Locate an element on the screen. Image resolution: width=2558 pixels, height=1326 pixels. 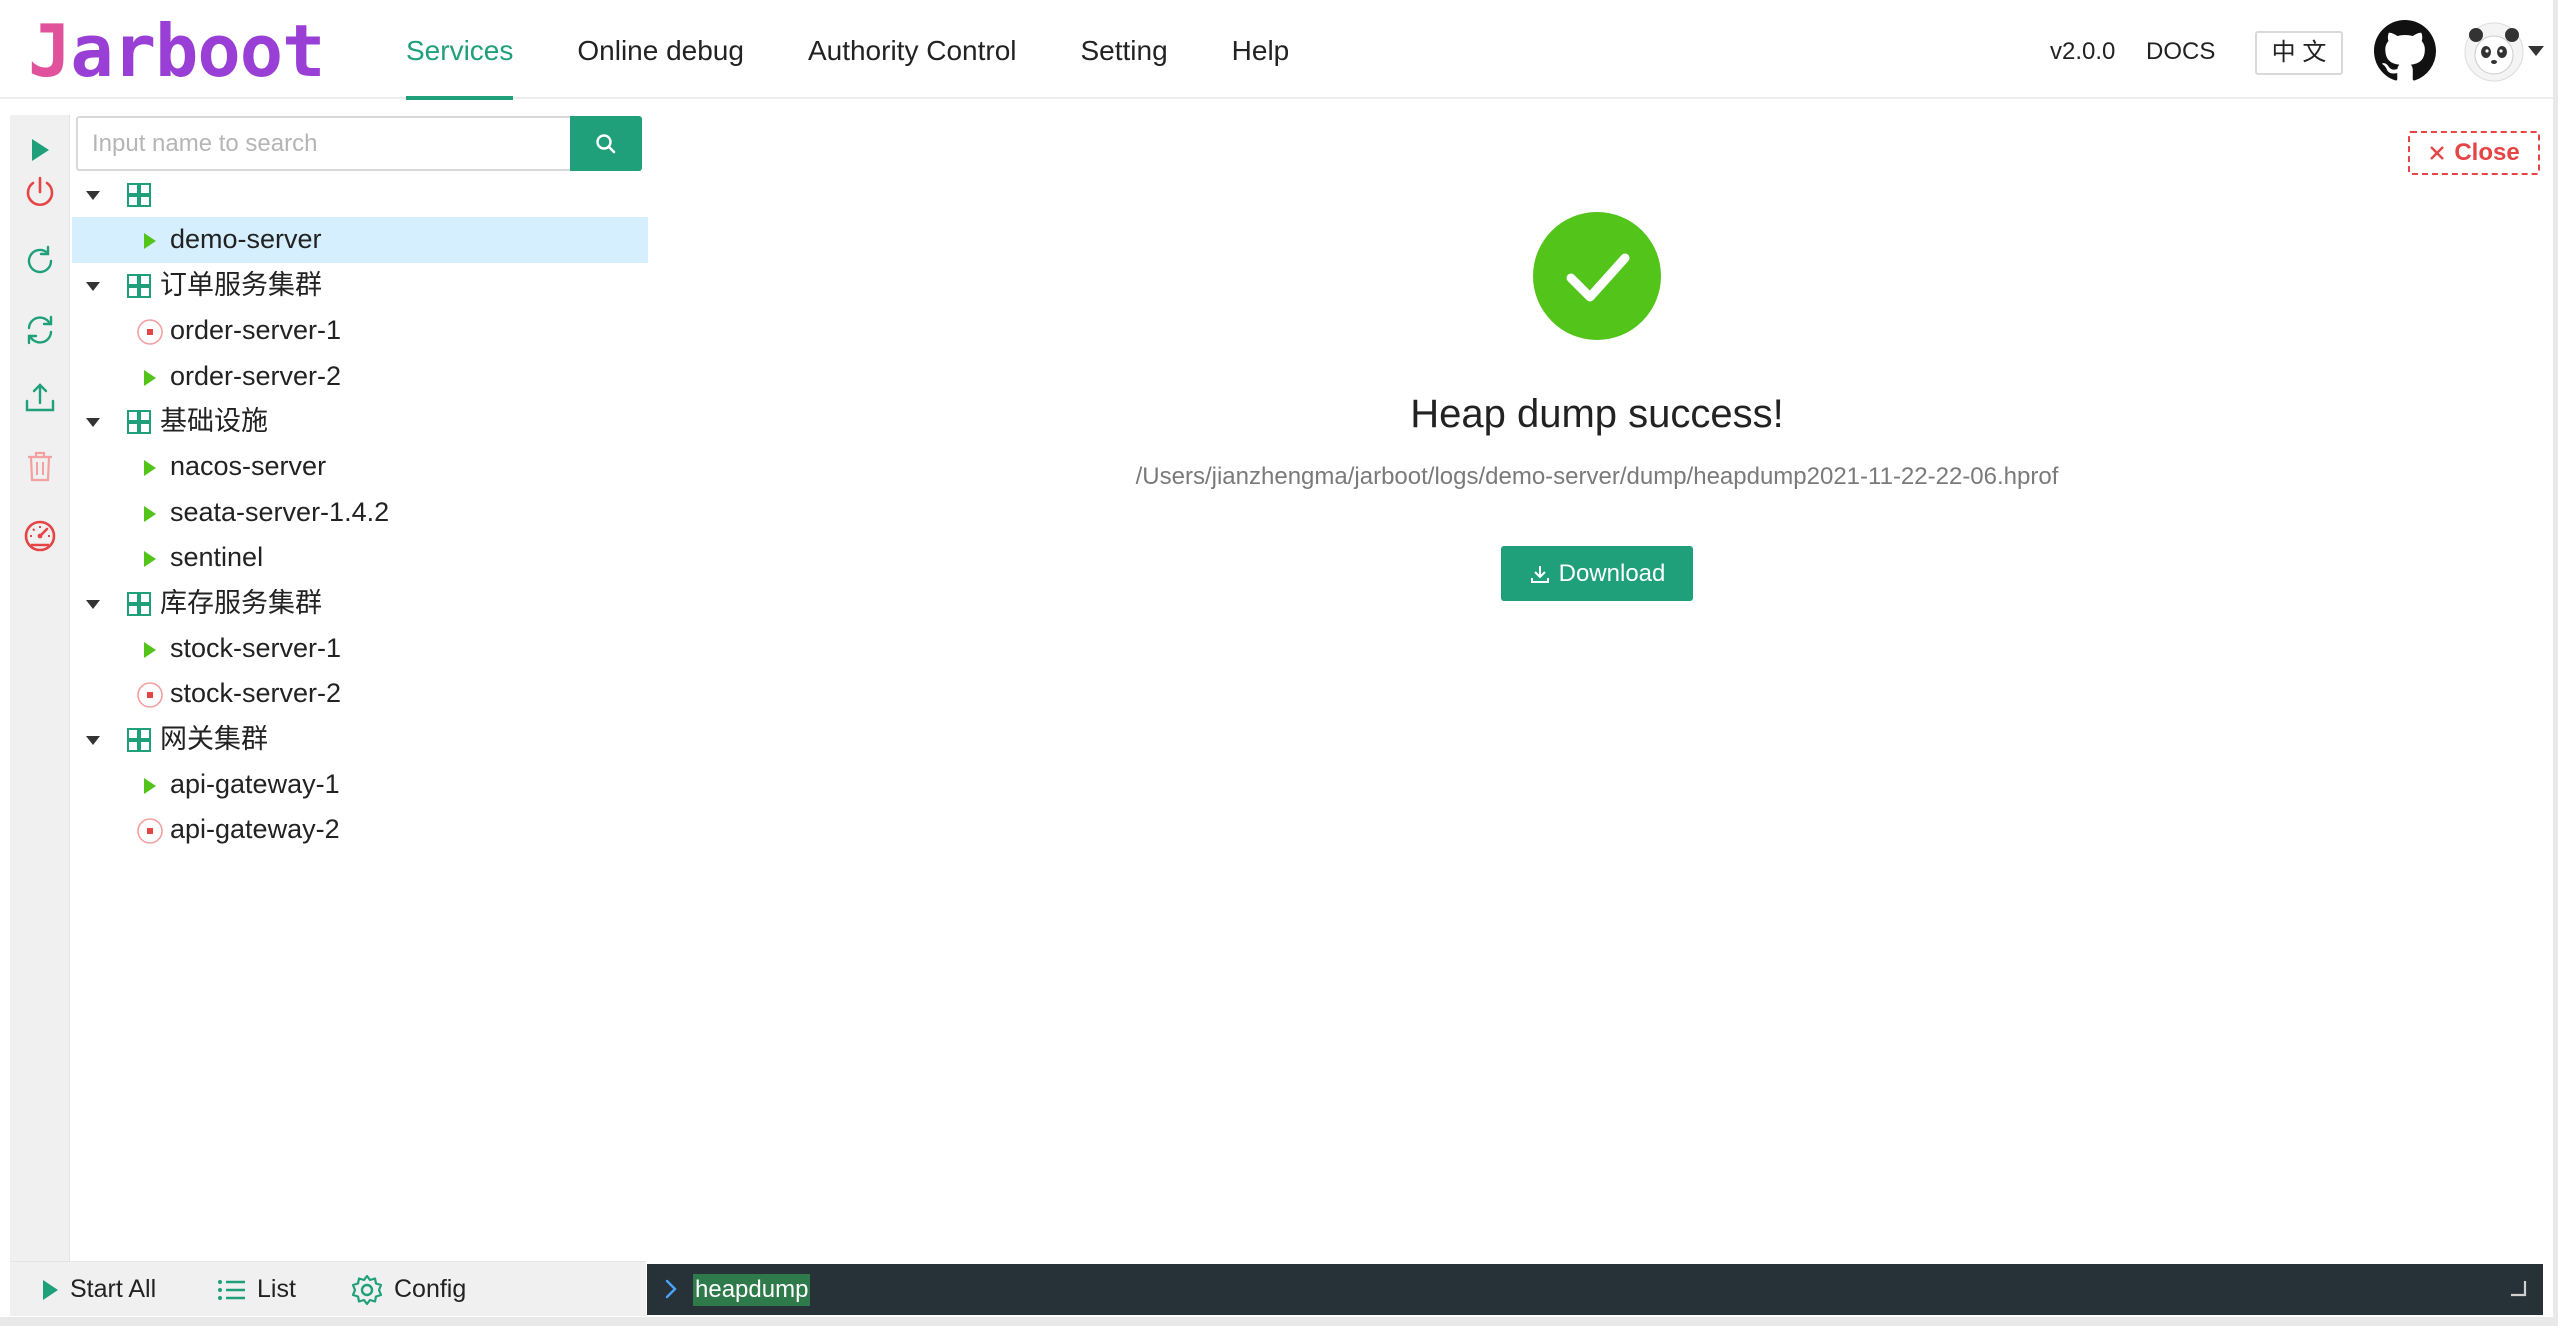
service-name: api-gateway-2 is located at coordinates (255, 829).